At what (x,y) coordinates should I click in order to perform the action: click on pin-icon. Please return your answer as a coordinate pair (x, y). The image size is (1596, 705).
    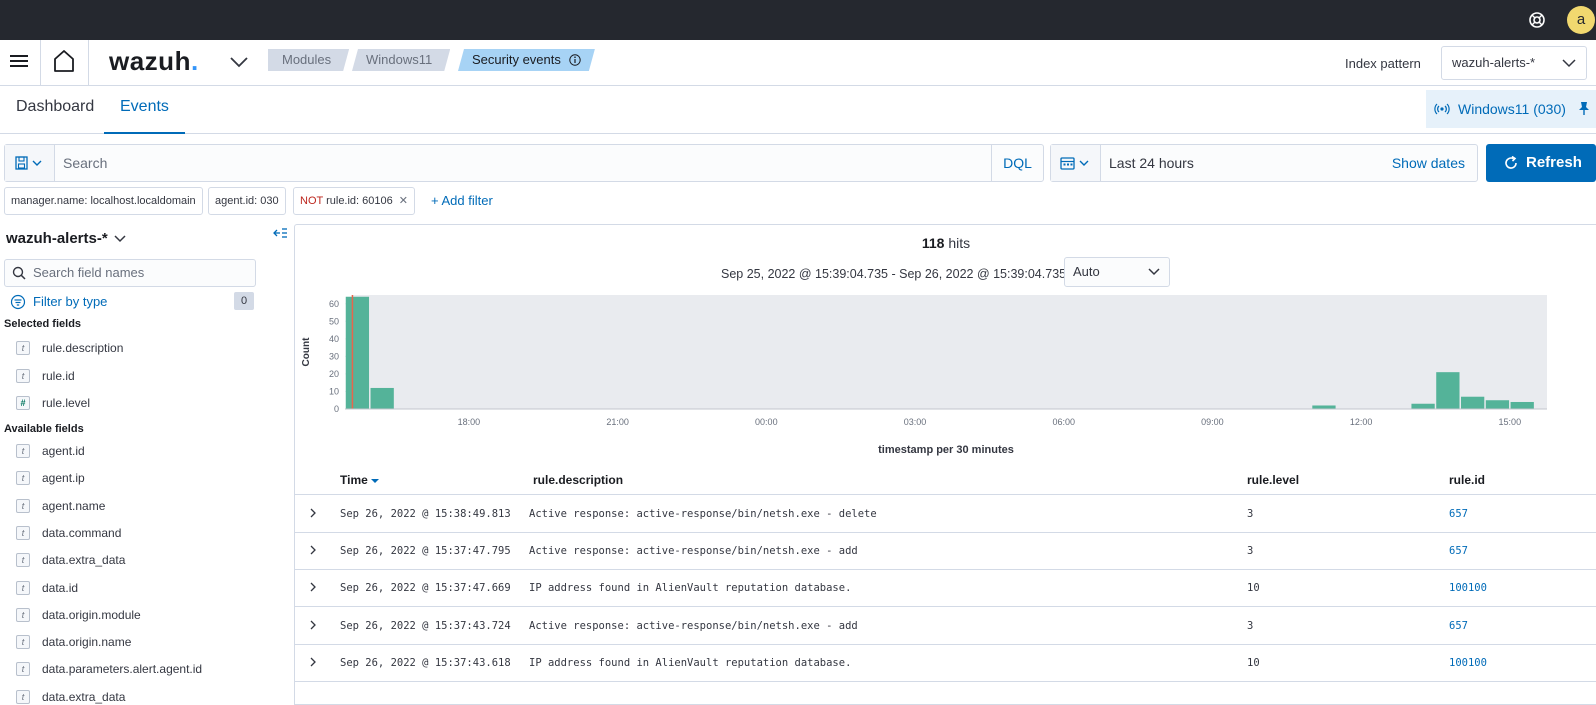
    Looking at the image, I should click on (1584, 108).